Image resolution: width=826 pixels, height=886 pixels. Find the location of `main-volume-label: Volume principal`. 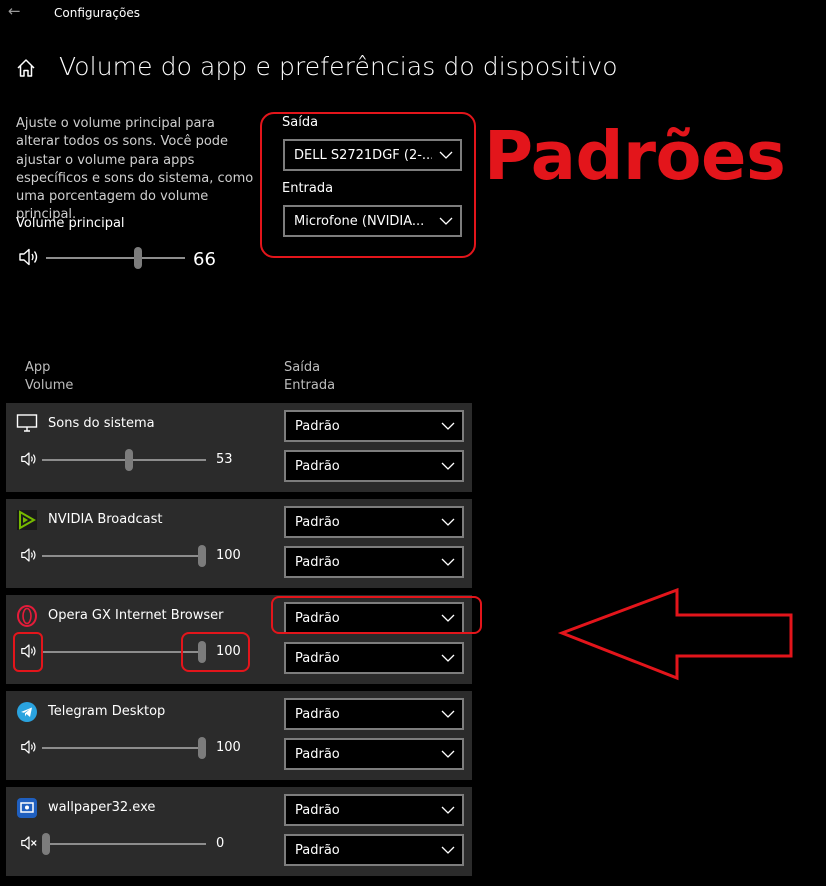

main-volume-label: Volume principal is located at coordinates (70, 223).